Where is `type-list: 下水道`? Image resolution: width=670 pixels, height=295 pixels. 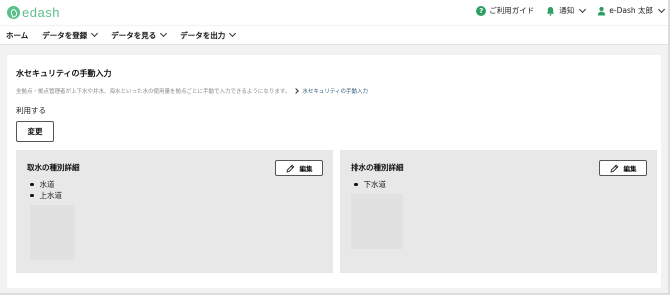 type-list: 下水道 is located at coordinates (370, 184).